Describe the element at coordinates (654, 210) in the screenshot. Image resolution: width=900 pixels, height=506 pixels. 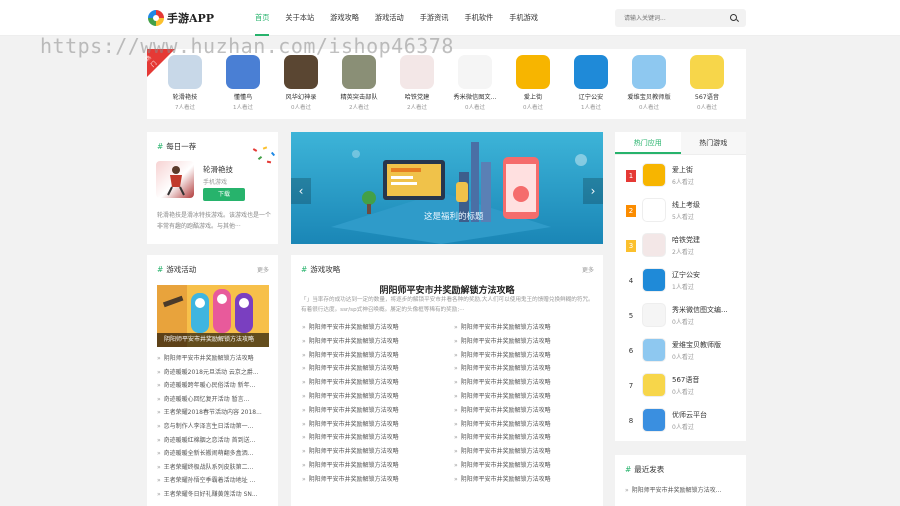
I see `exam-icon` at that location.